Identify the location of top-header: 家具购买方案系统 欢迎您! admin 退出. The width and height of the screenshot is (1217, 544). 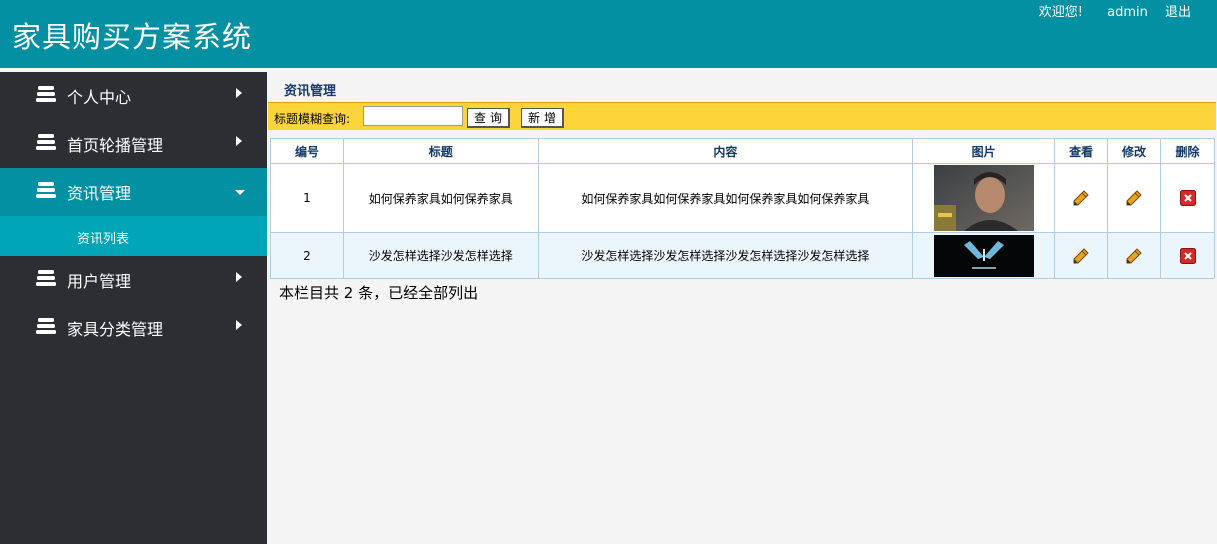
(608, 34).